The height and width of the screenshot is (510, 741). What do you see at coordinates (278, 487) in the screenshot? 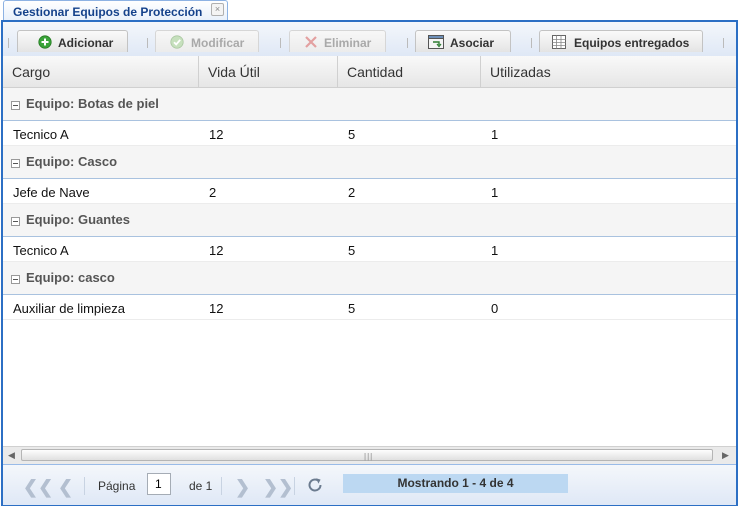
I see `last-page-icon: ❯❯` at bounding box center [278, 487].